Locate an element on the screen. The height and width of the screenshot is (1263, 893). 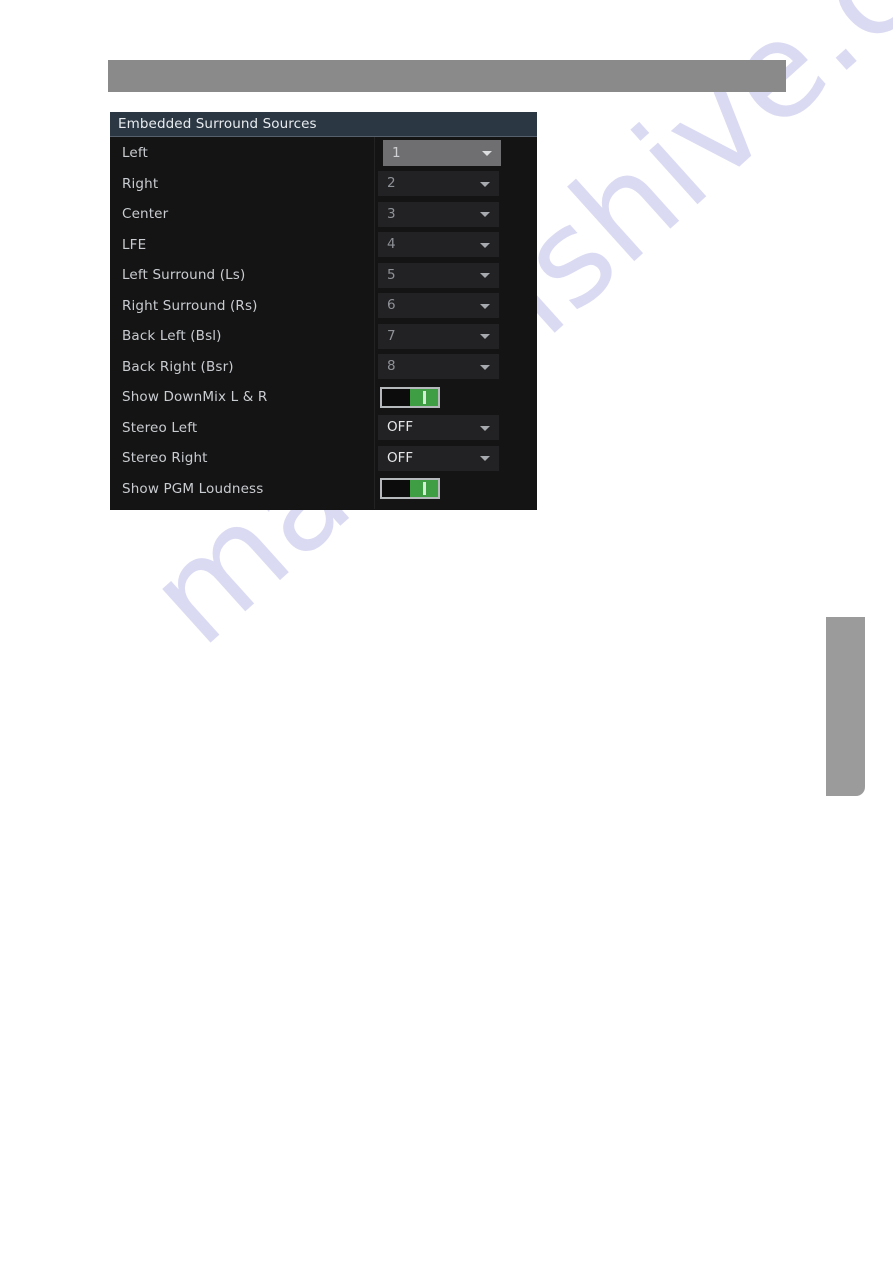
setting-row-stereo-left: Stereo Left OFF is located at coordinates (323, 428).